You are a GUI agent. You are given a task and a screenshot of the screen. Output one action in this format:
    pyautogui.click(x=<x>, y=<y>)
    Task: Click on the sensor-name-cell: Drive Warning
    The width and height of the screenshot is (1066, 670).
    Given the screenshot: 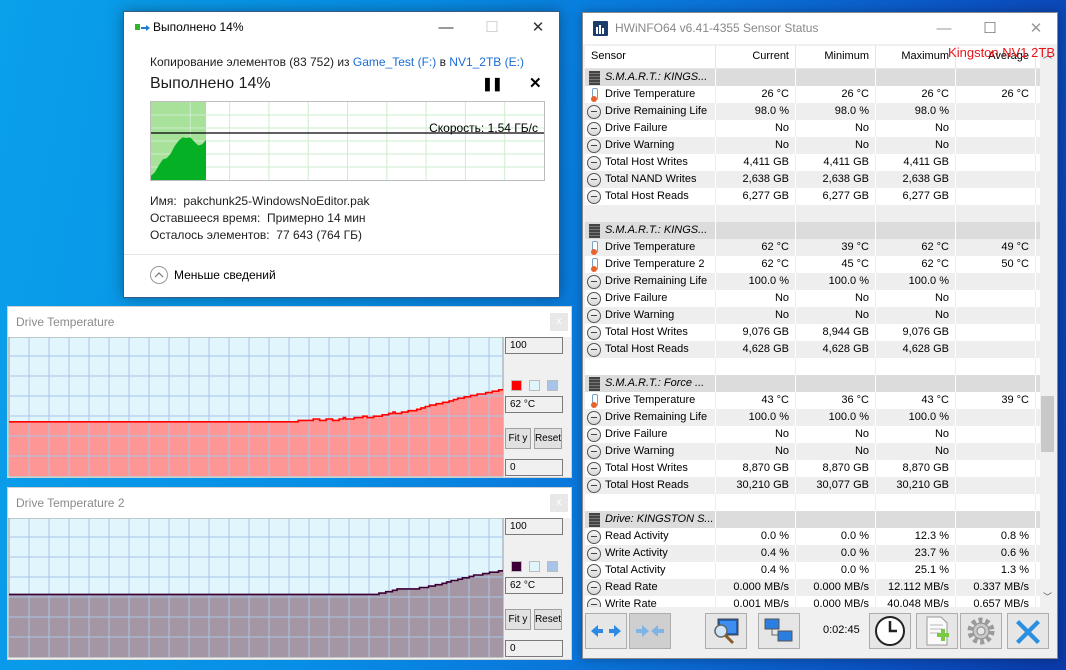 What is the action you would take?
    pyautogui.click(x=650, y=451)
    